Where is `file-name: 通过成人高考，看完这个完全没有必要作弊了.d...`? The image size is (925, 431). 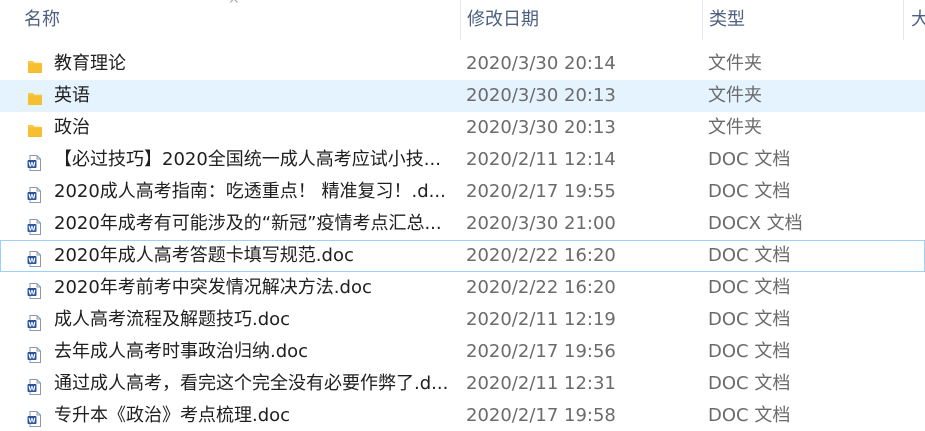
file-name: 通过成人高考，看完这个完全没有必要作弊了.d... is located at coordinates (251, 384).